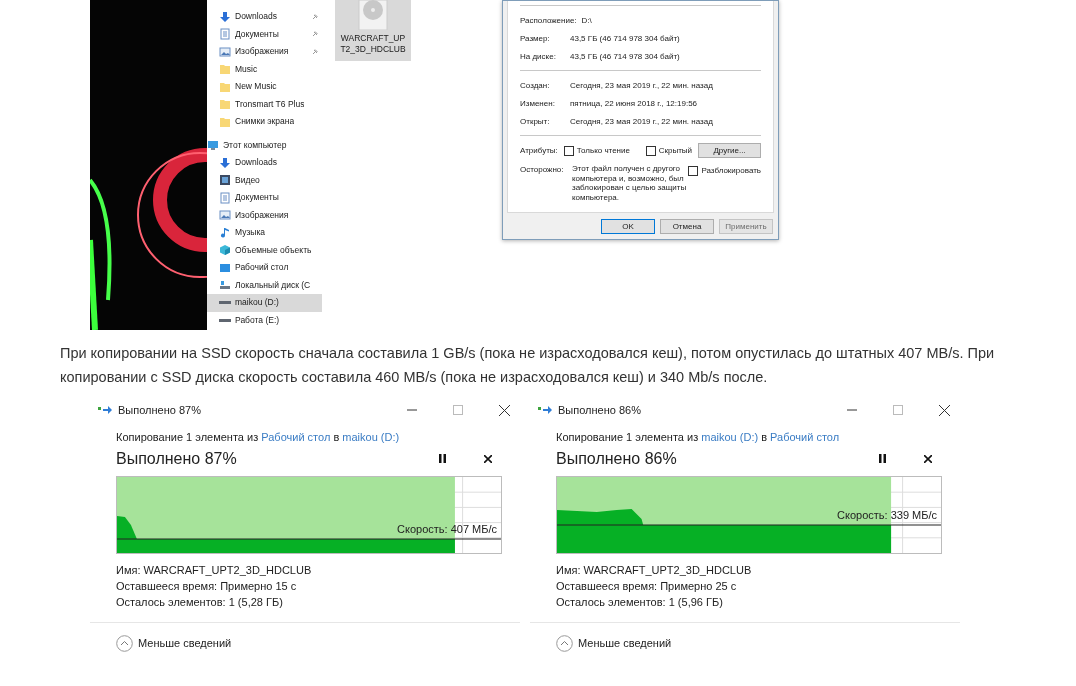  I want to click on progress-heading: Выполнено 87%, so click(176, 458).